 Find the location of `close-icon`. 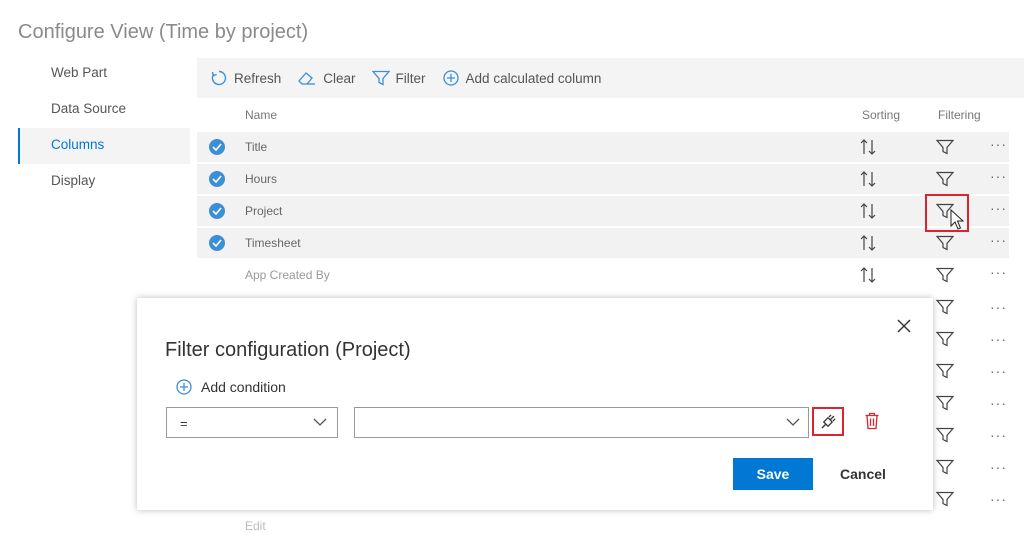

close-icon is located at coordinates (904, 326).